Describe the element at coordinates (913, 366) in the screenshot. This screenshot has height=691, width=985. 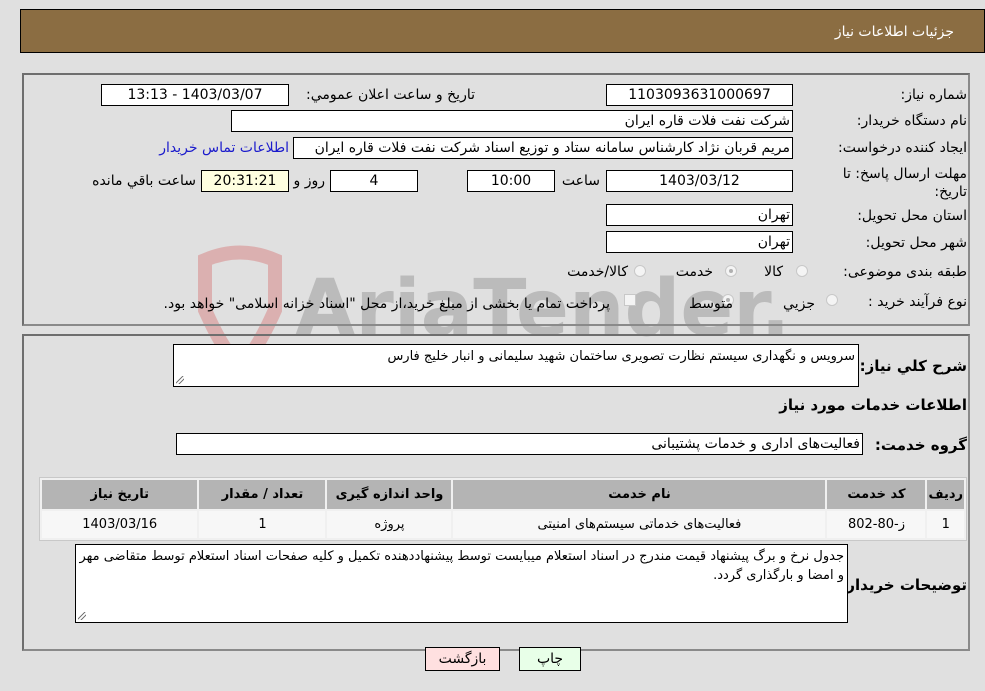
I see `description-label: شرح کلي نیاز:` at that location.